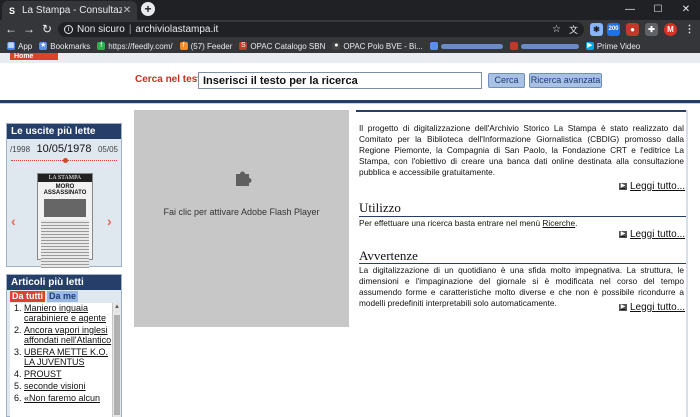 Image resolution: width=700 pixels, height=417 pixels. I want to click on search-label: Cerca nel testo, so click(171, 79).